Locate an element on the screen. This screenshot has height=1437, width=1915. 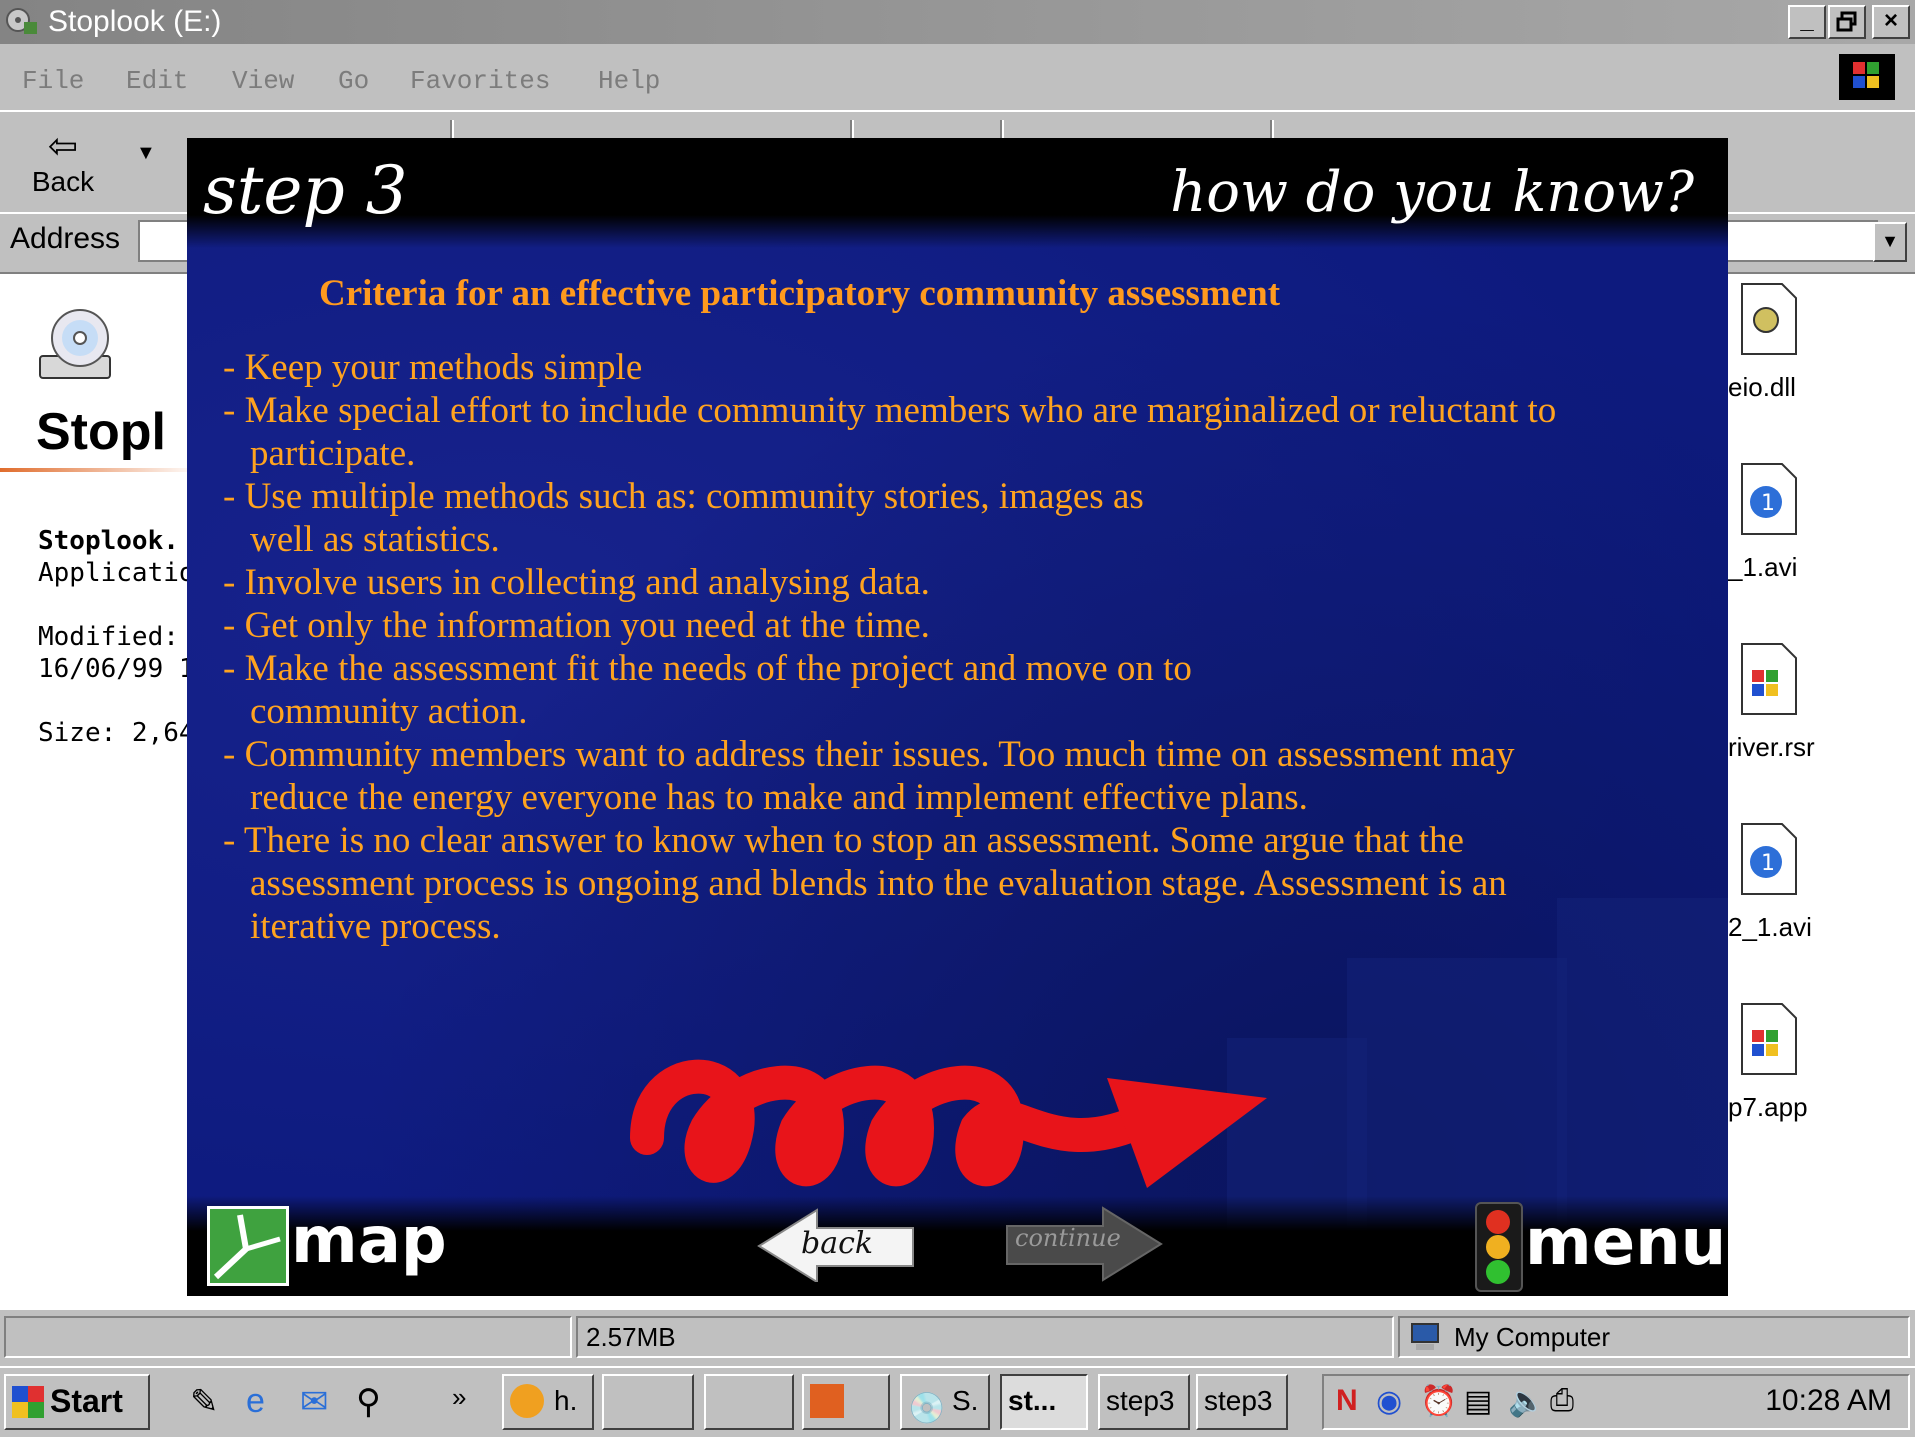
menu-button: menu is located at coordinates (1597, 1244).